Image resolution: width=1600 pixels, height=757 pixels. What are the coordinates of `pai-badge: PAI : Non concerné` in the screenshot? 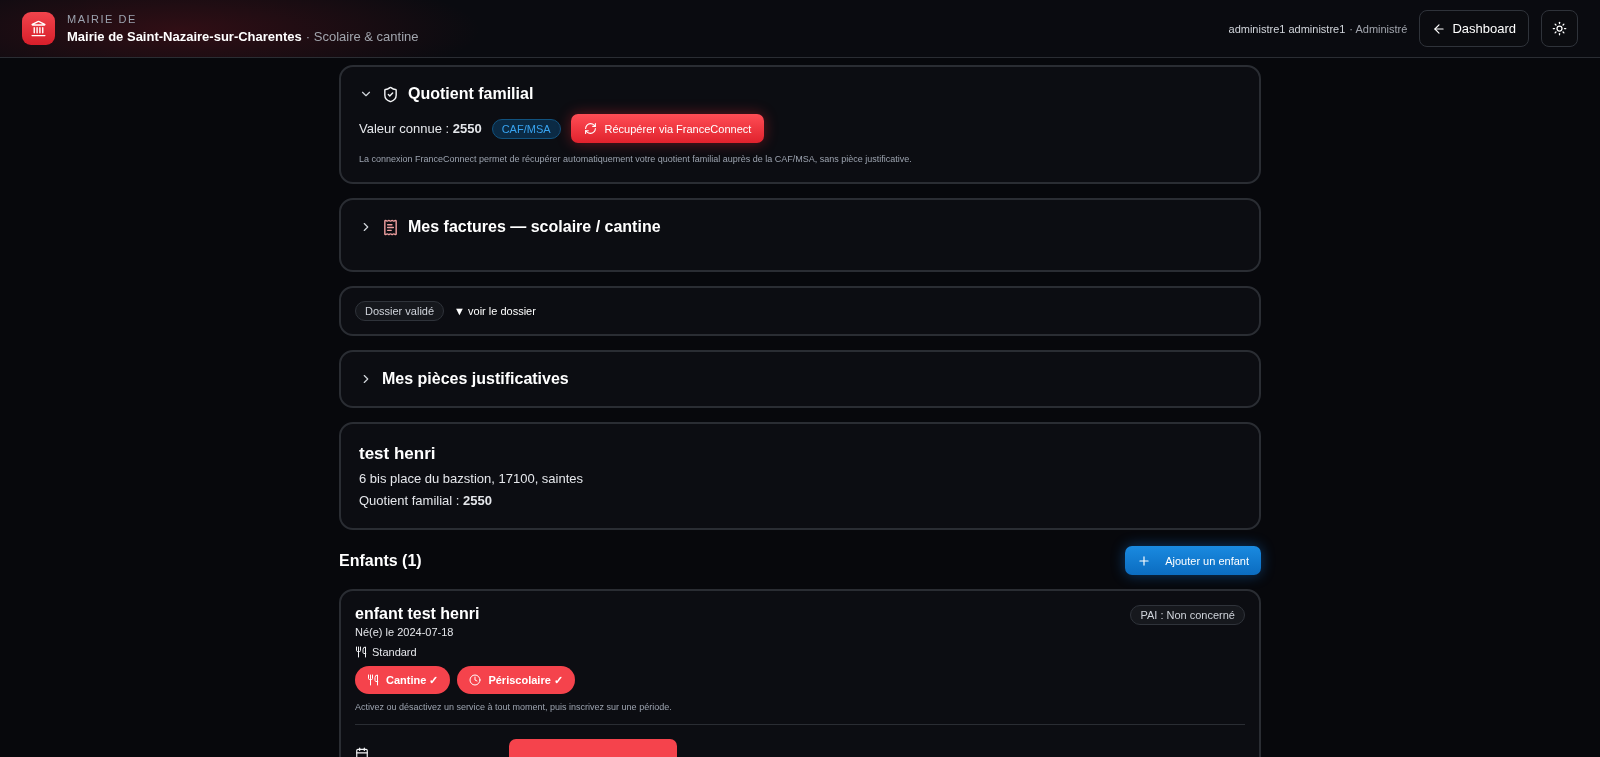 It's located at (1187, 615).